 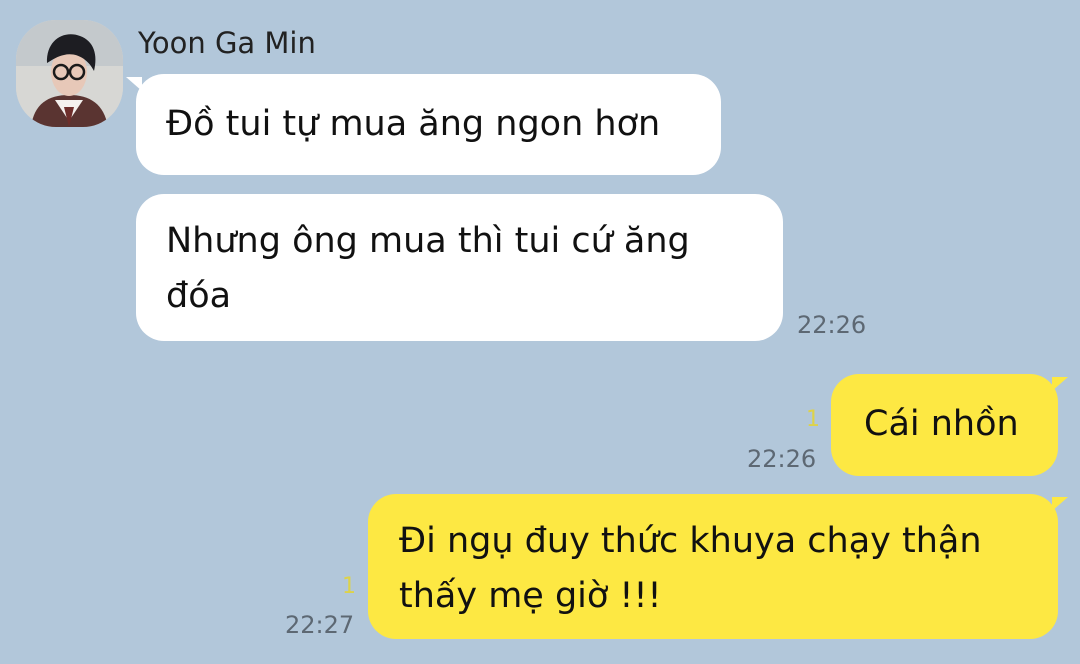 I want to click on incoming-message-bubble: Đồ tui tự mua ăng ngon hơn, so click(x=423, y=124).